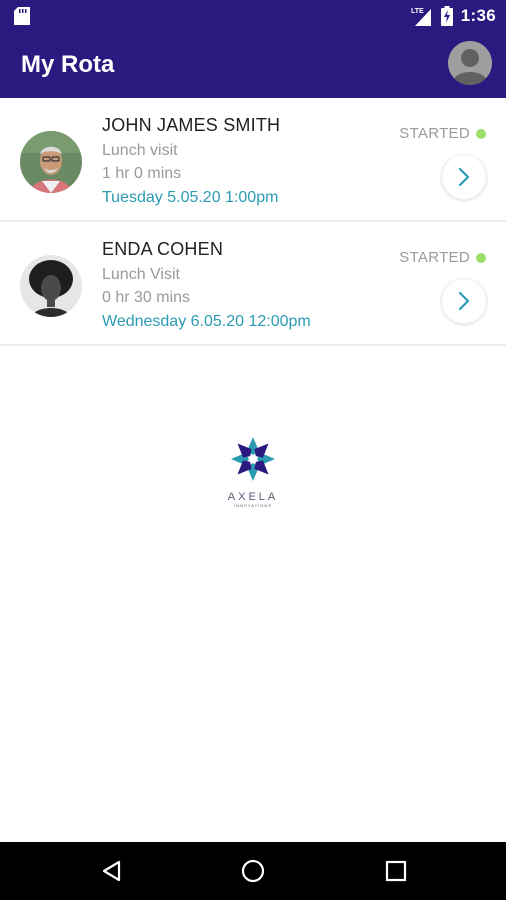 This screenshot has height=900, width=506. What do you see at coordinates (146, 297) in the screenshot?
I see `visit-duration: 0 hr 30 mins` at bounding box center [146, 297].